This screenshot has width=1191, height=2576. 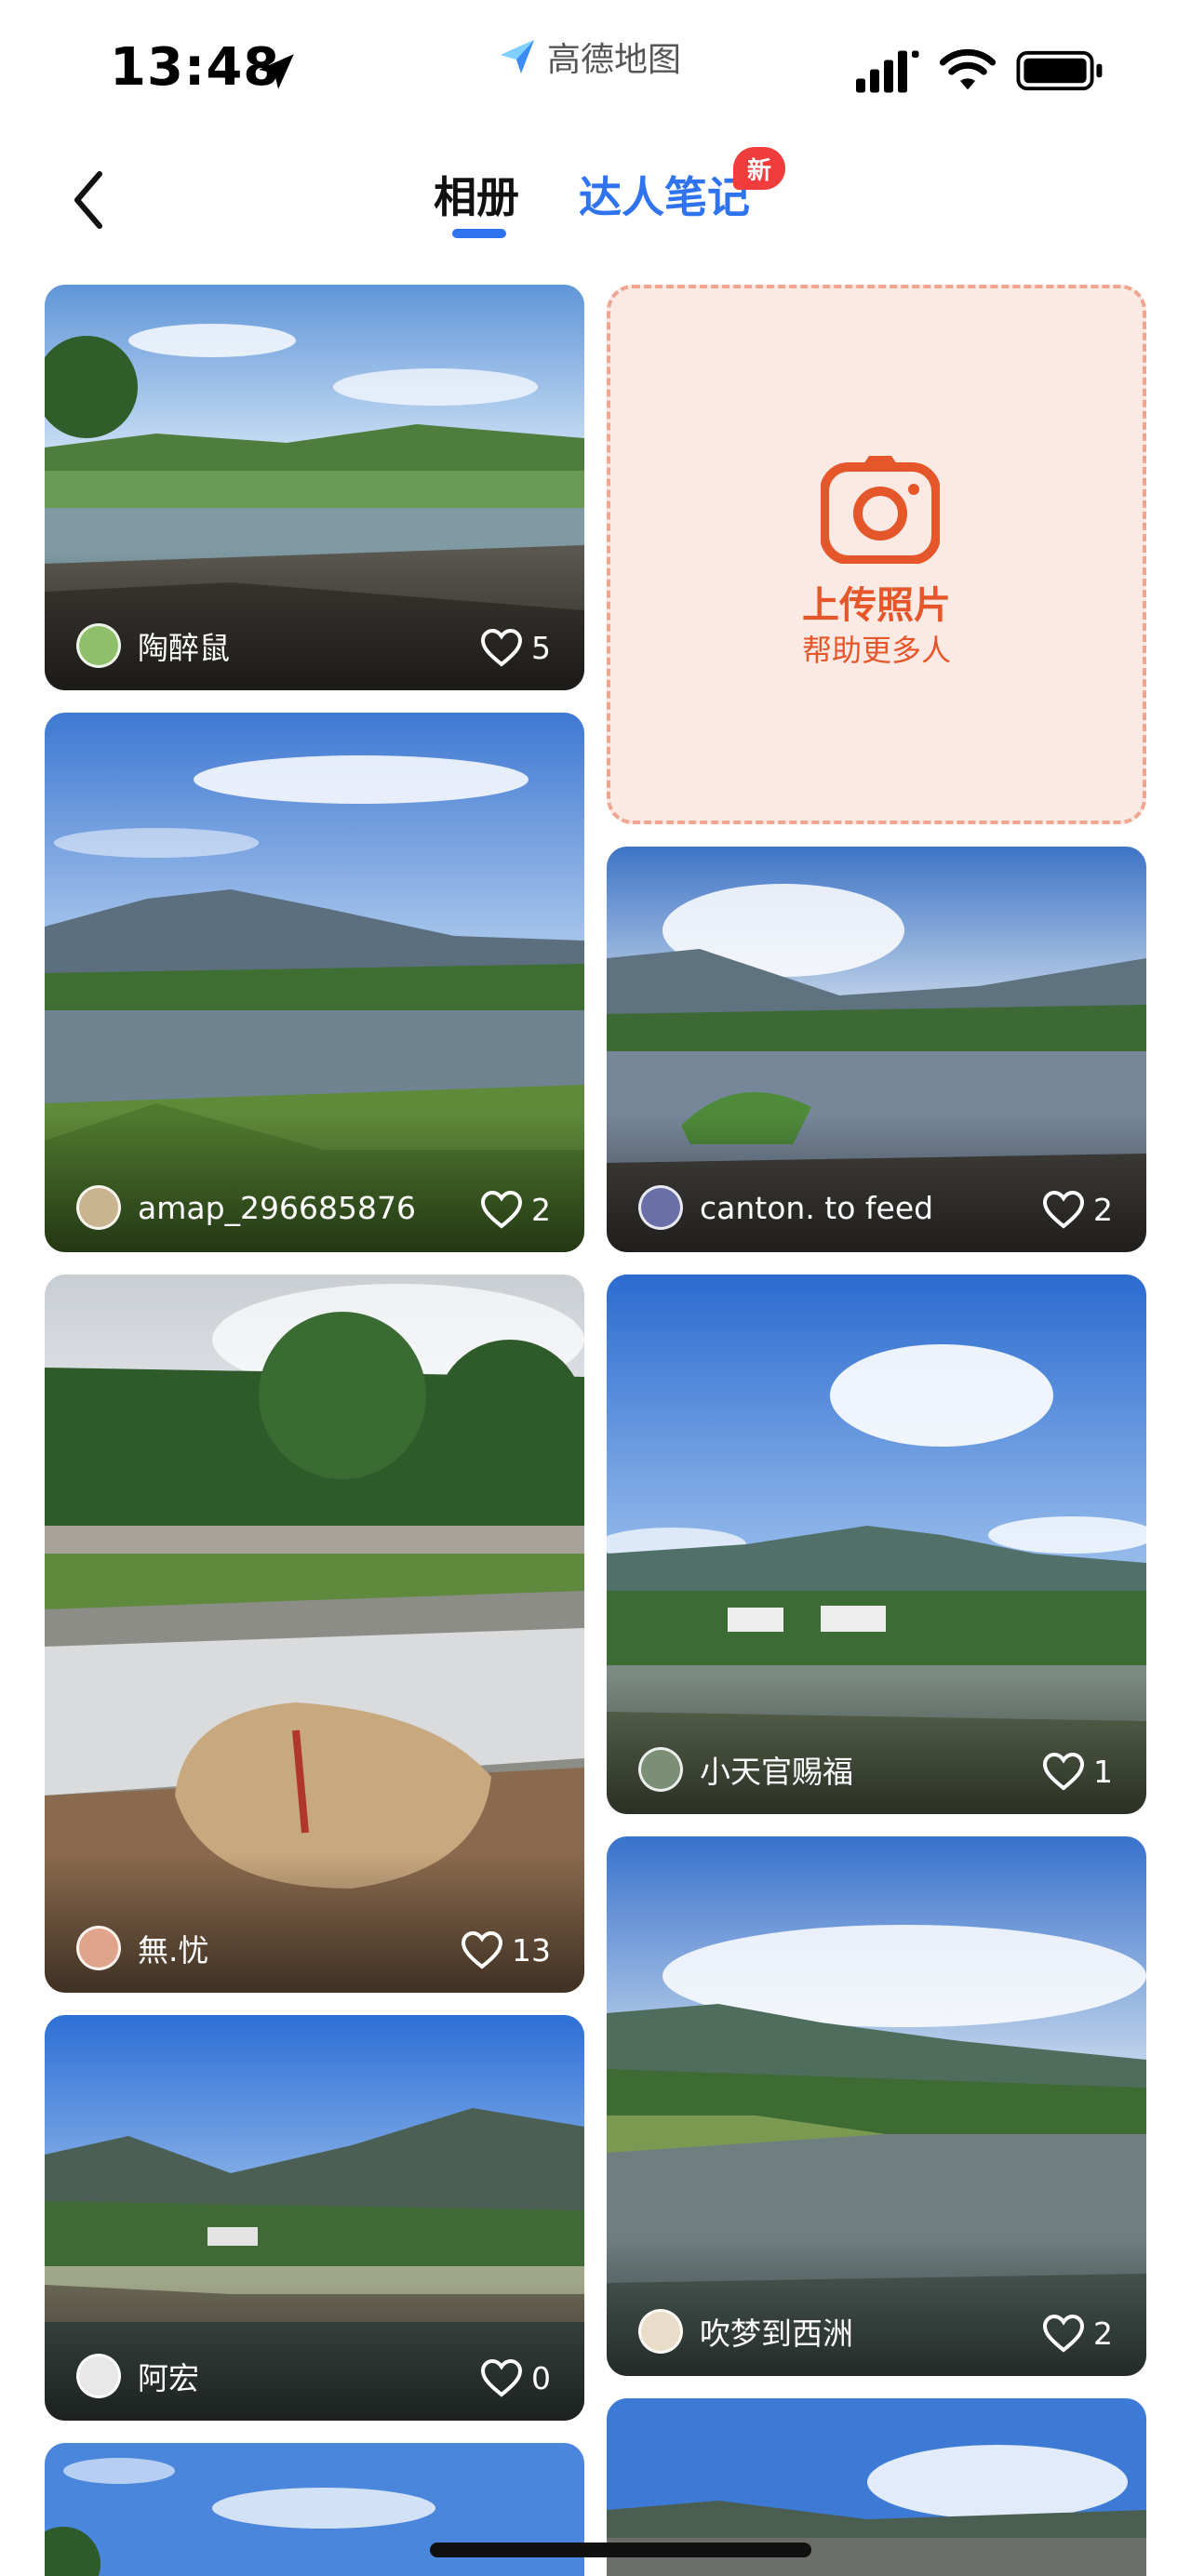 I want to click on upload-subtitle: 帮助更多人, so click(x=876, y=650).